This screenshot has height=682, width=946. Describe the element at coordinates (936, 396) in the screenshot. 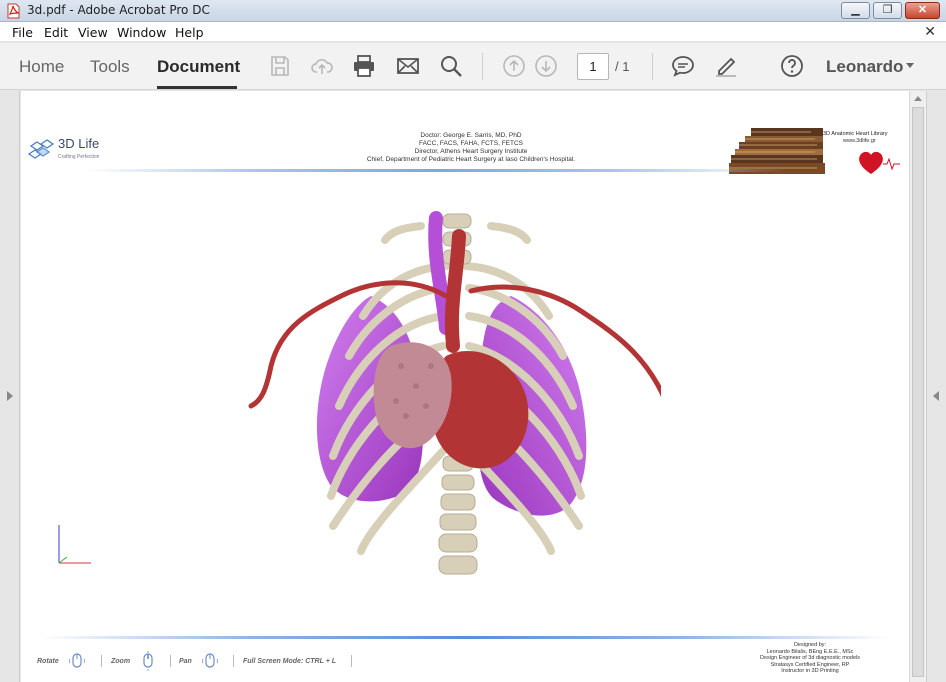

I see `expand-right-icon` at that location.